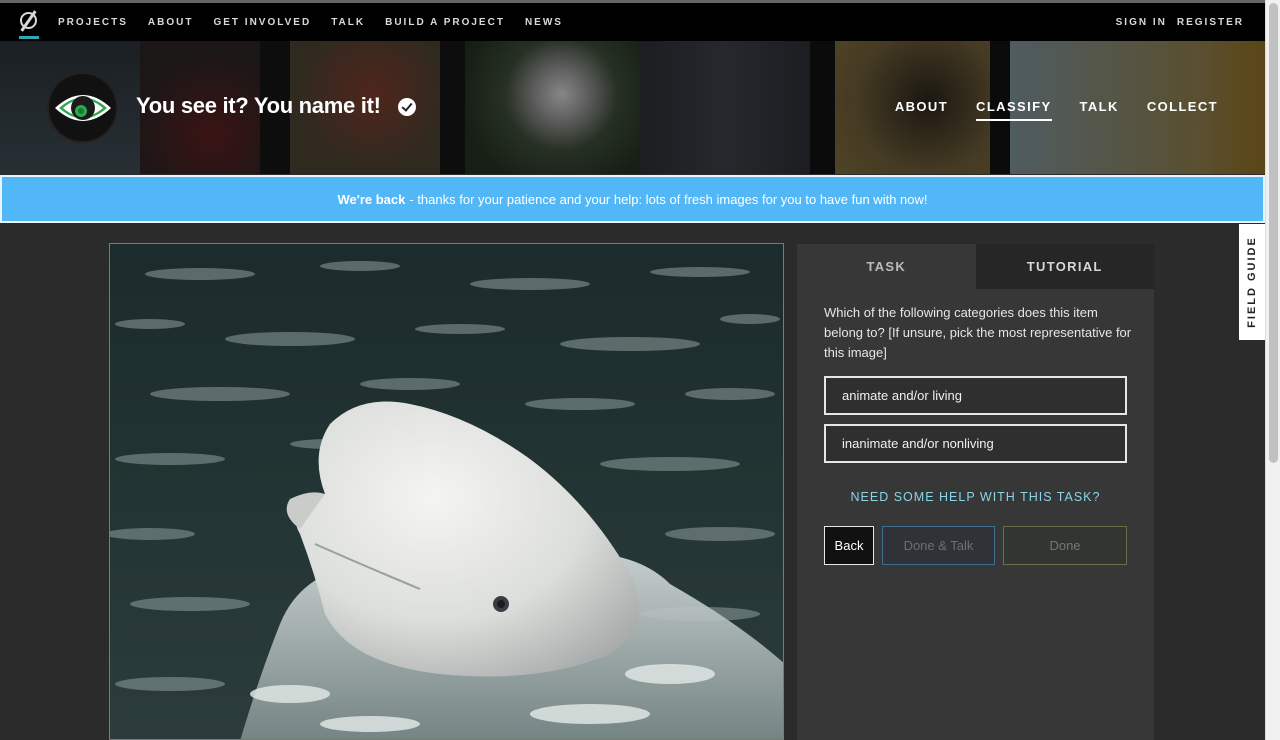 This screenshot has height=740, width=1280. What do you see at coordinates (1064, 266) in the screenshot?
I see `tab-tutorial: TUTORIAL` at bounding box center [1064, 266].